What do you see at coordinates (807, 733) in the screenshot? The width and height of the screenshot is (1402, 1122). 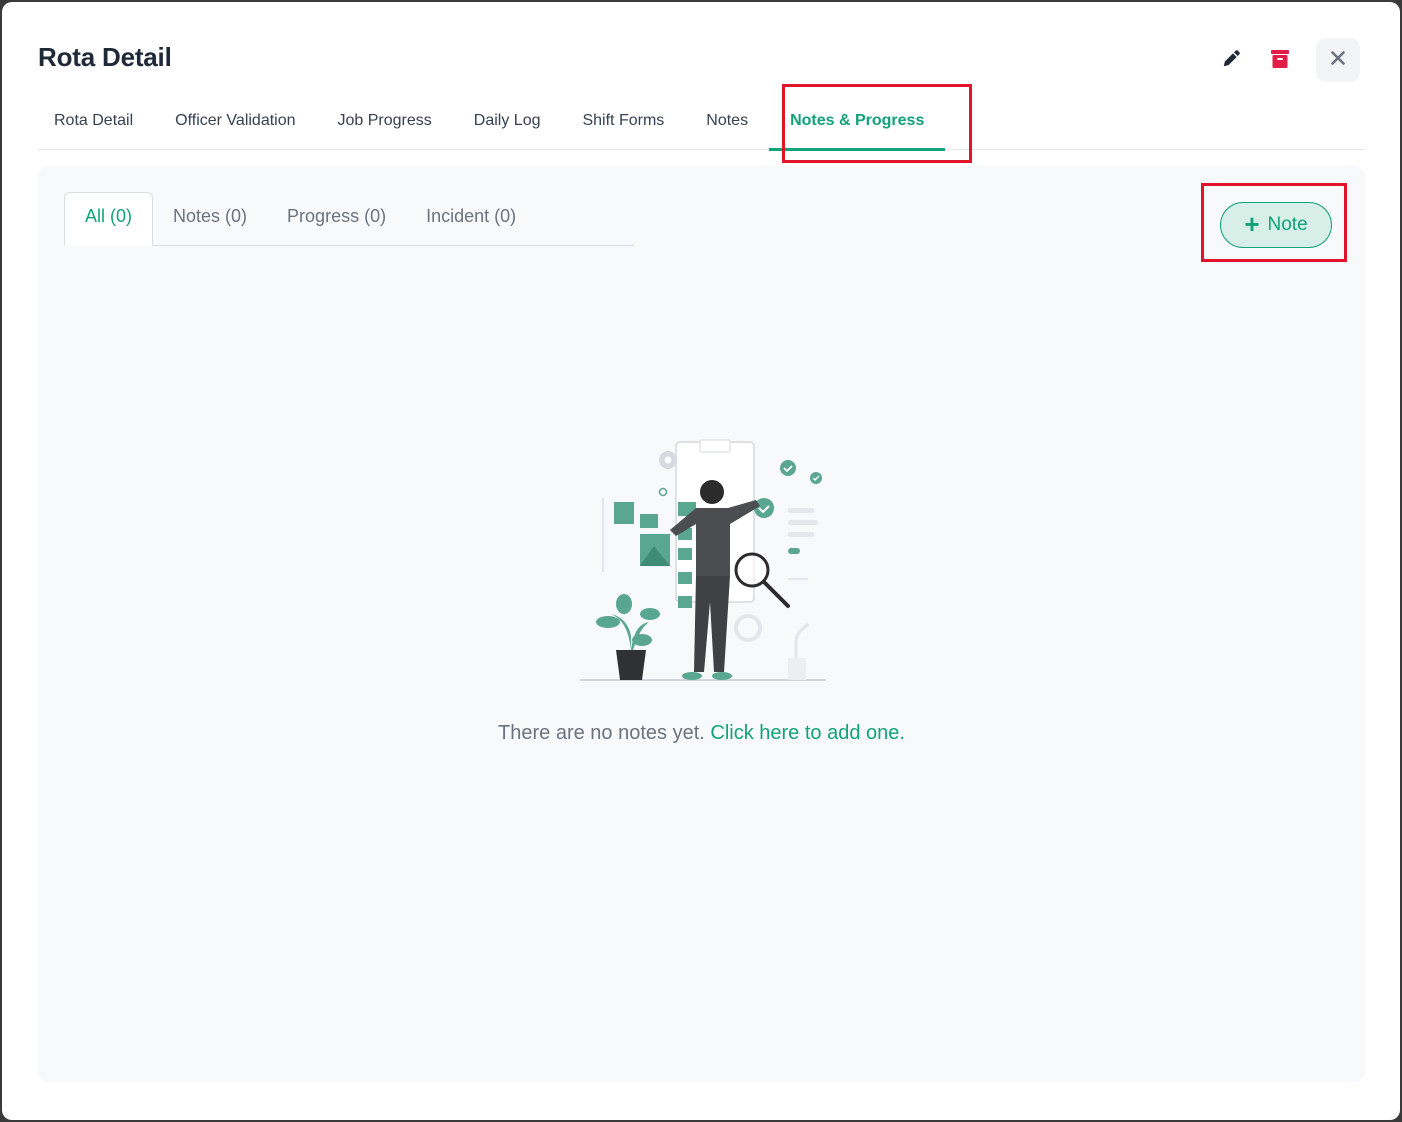 I see `add-note-link: Click here to add one.` at bounding box center [807, 733].